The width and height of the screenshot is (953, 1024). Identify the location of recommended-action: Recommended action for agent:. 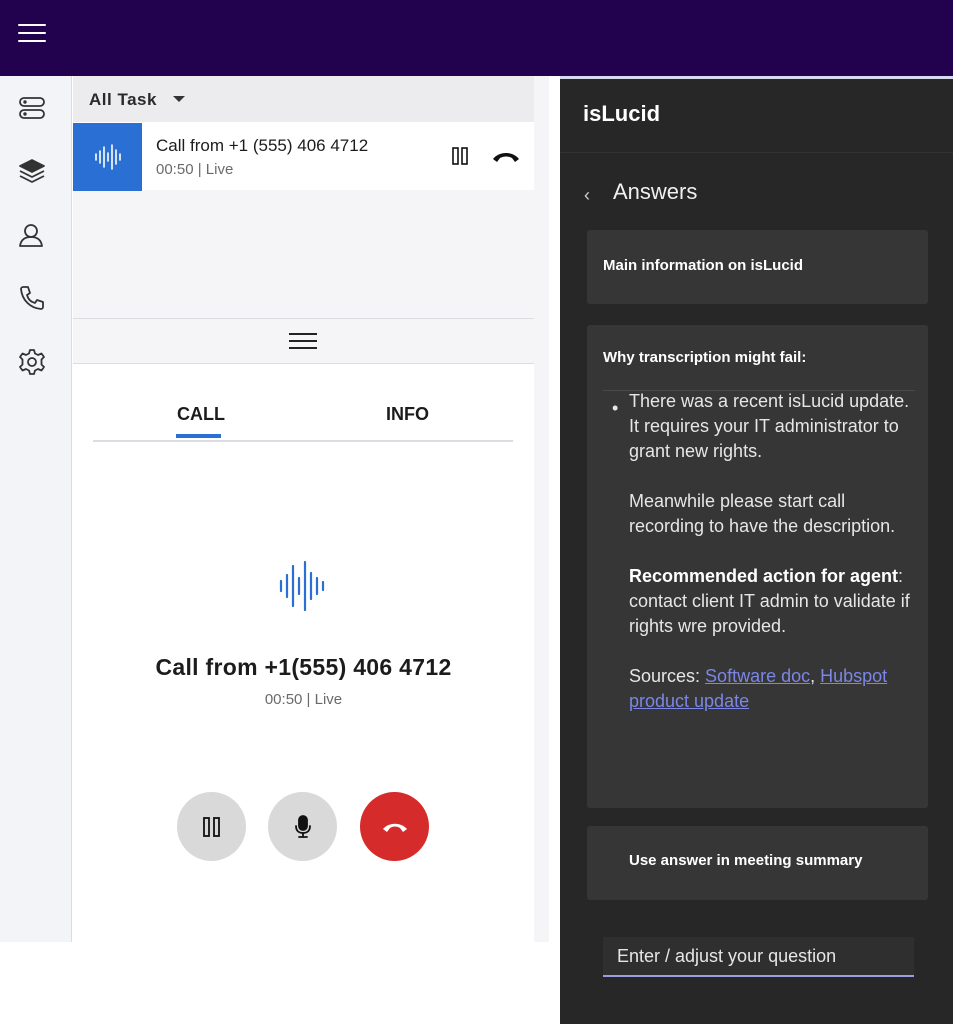
(766, 576).